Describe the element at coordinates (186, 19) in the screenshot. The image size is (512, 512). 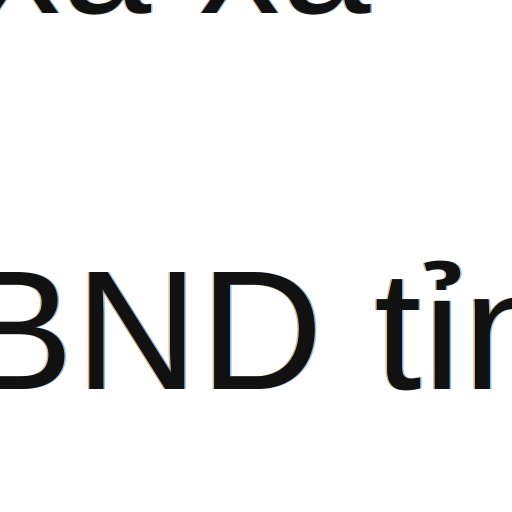
I see `text-line-top: xã xã` at that location.